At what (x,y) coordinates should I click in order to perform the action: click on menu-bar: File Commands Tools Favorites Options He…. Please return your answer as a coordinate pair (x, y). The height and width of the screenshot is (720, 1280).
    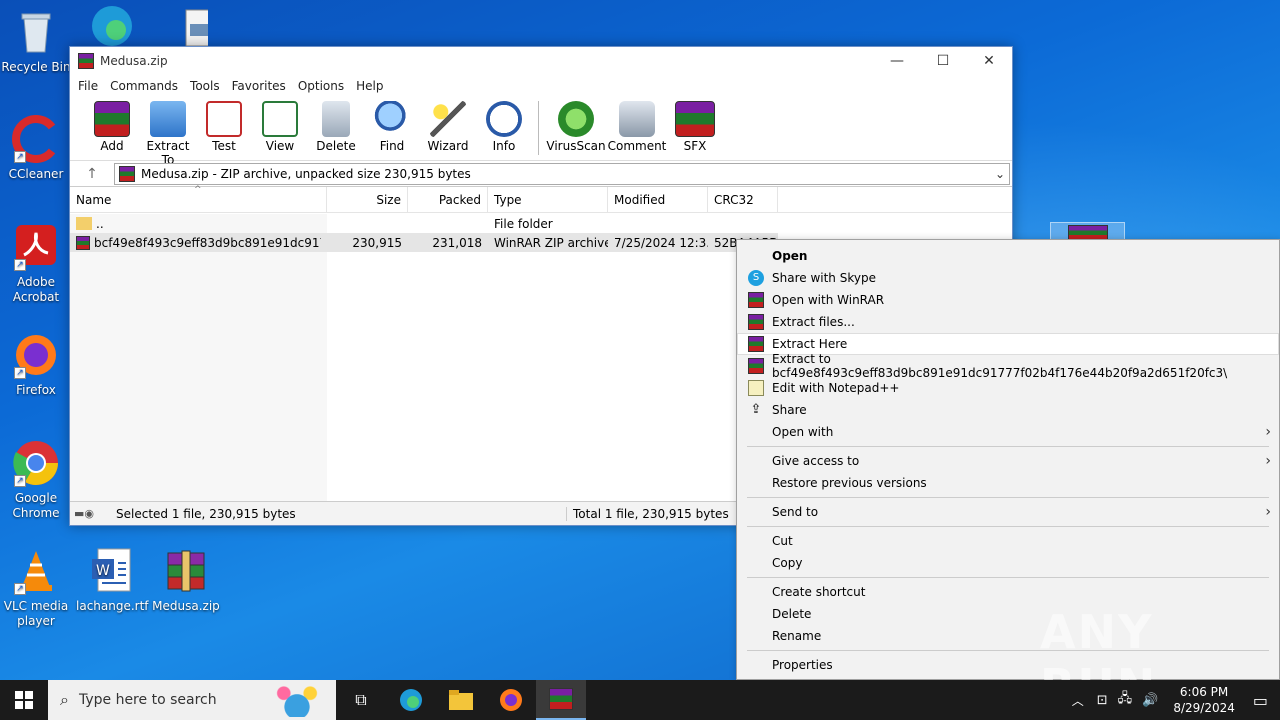
    Looking at the image, I should click on (541, 86).